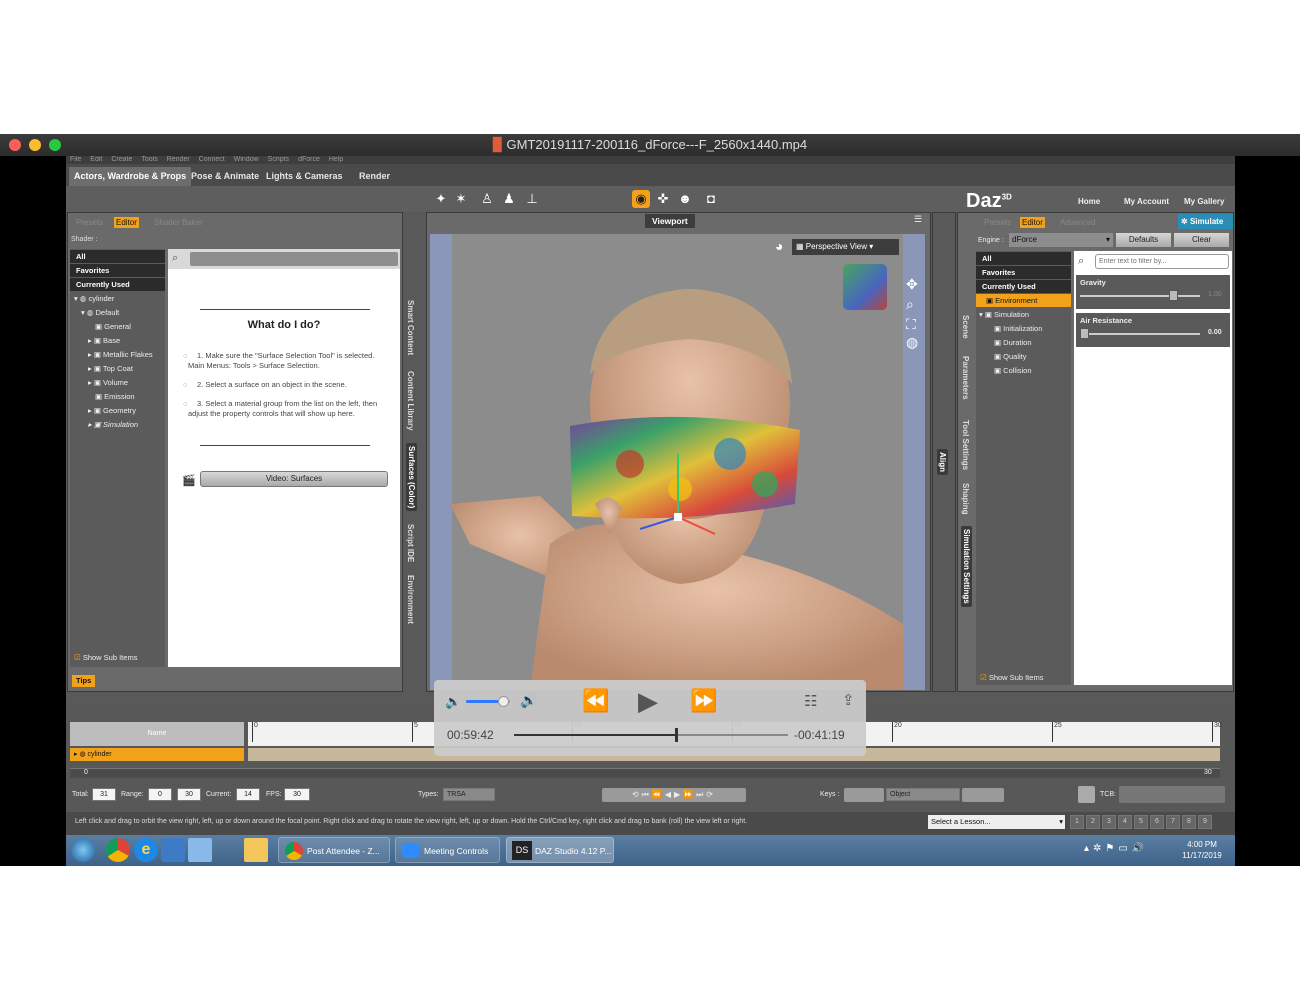 The image size is (1300, 1000). I want to click on tree-item-emission: ▣ Emission, so click(117, 396).